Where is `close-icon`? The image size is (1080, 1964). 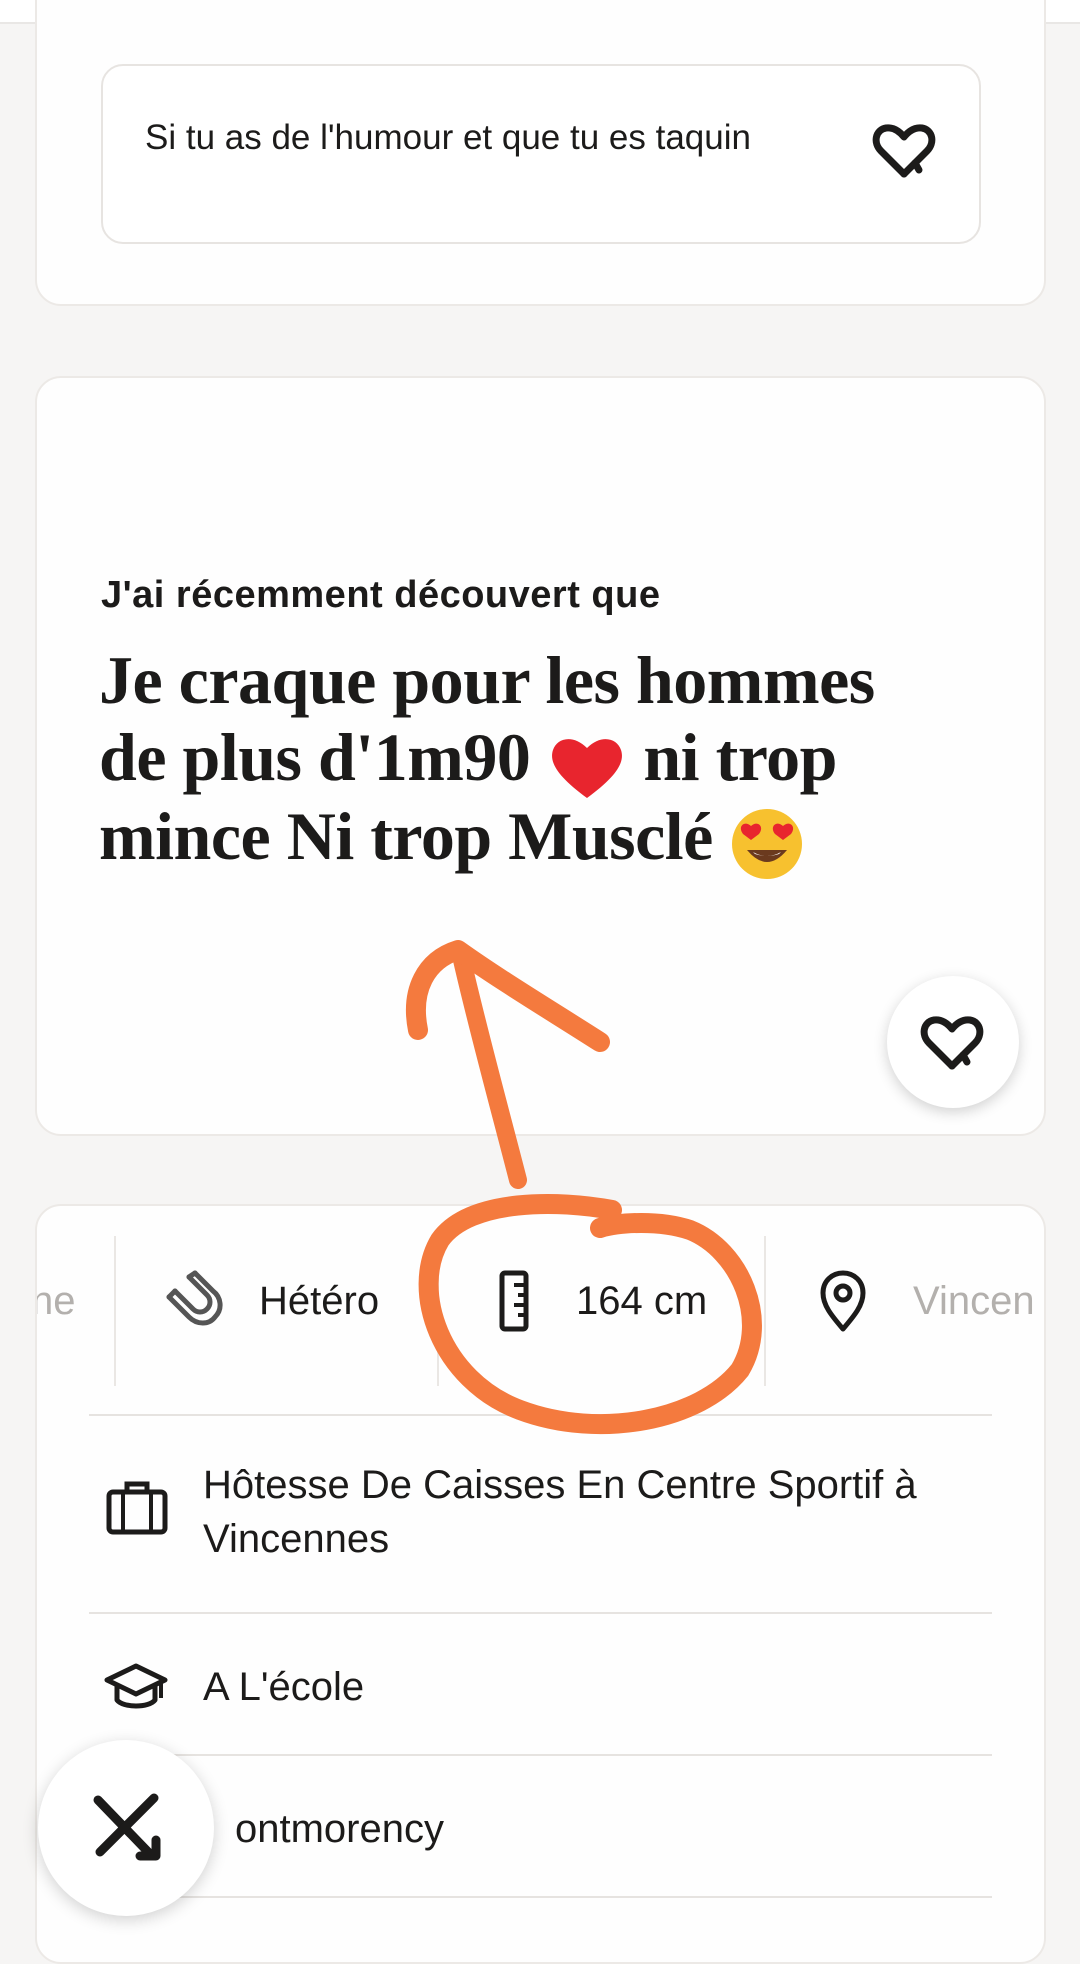
close-icon is located at coordinates (127, 1827).